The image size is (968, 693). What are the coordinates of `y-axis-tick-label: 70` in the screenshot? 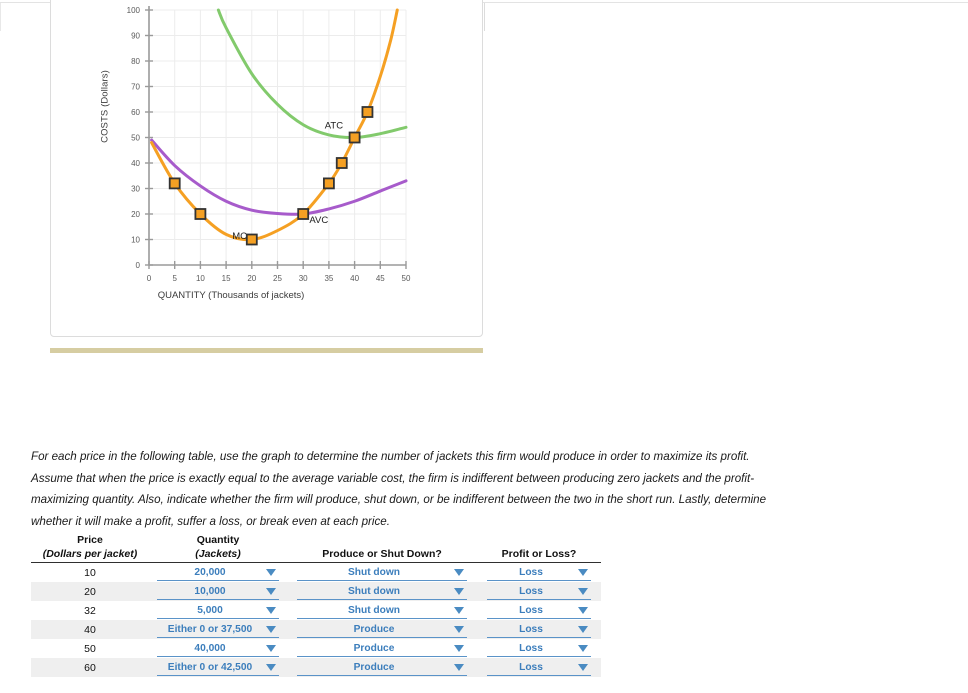 It's located at (135, 87).